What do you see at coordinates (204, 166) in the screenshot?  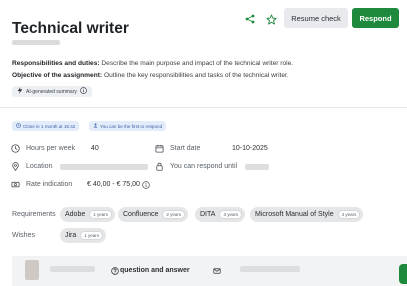 I see `respond-until-label: You can respond until` at bounding box center [204, 166].